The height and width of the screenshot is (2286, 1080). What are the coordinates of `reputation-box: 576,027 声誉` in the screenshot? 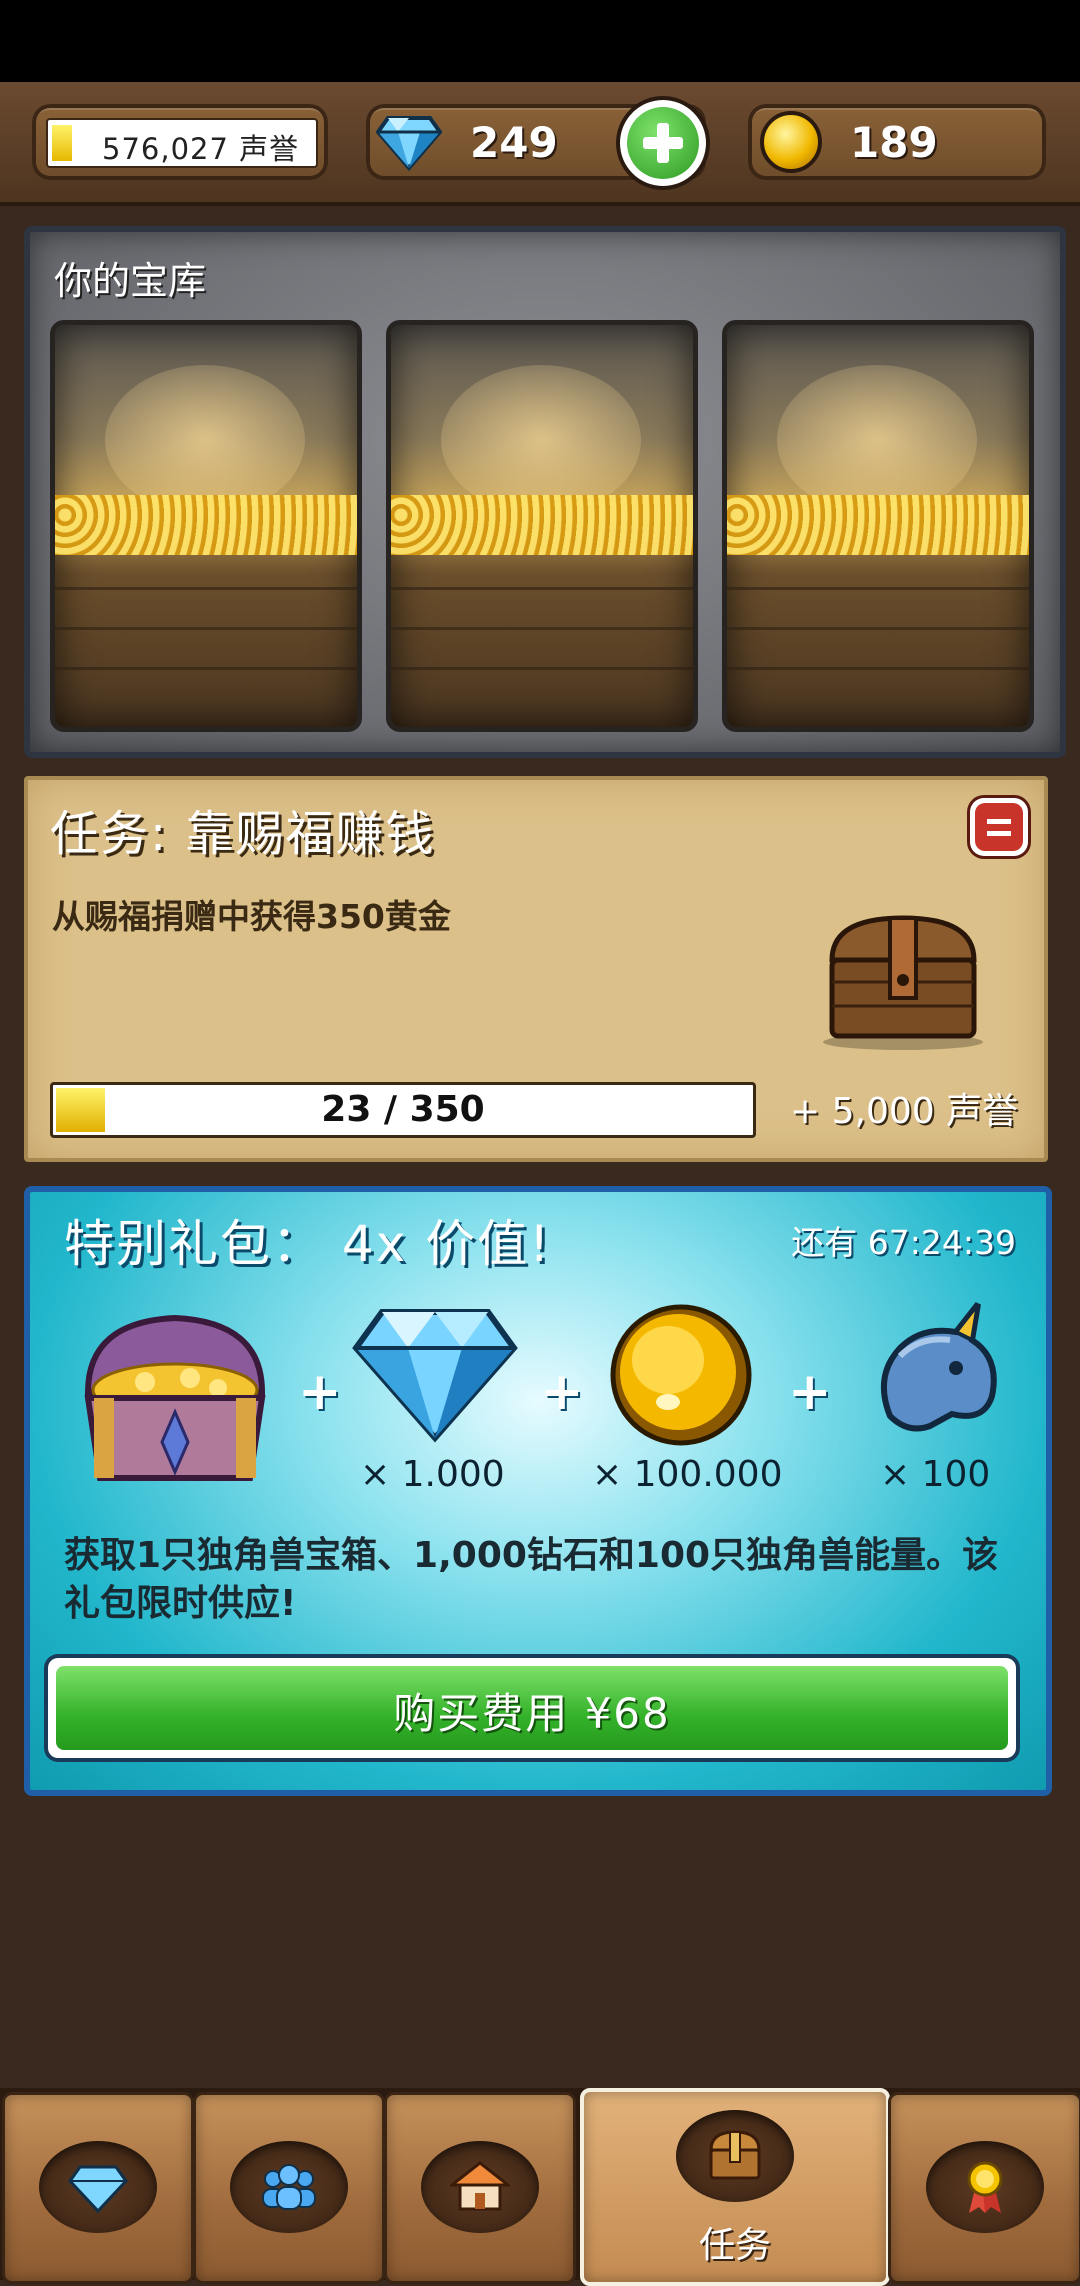 It's located at (182, 143).